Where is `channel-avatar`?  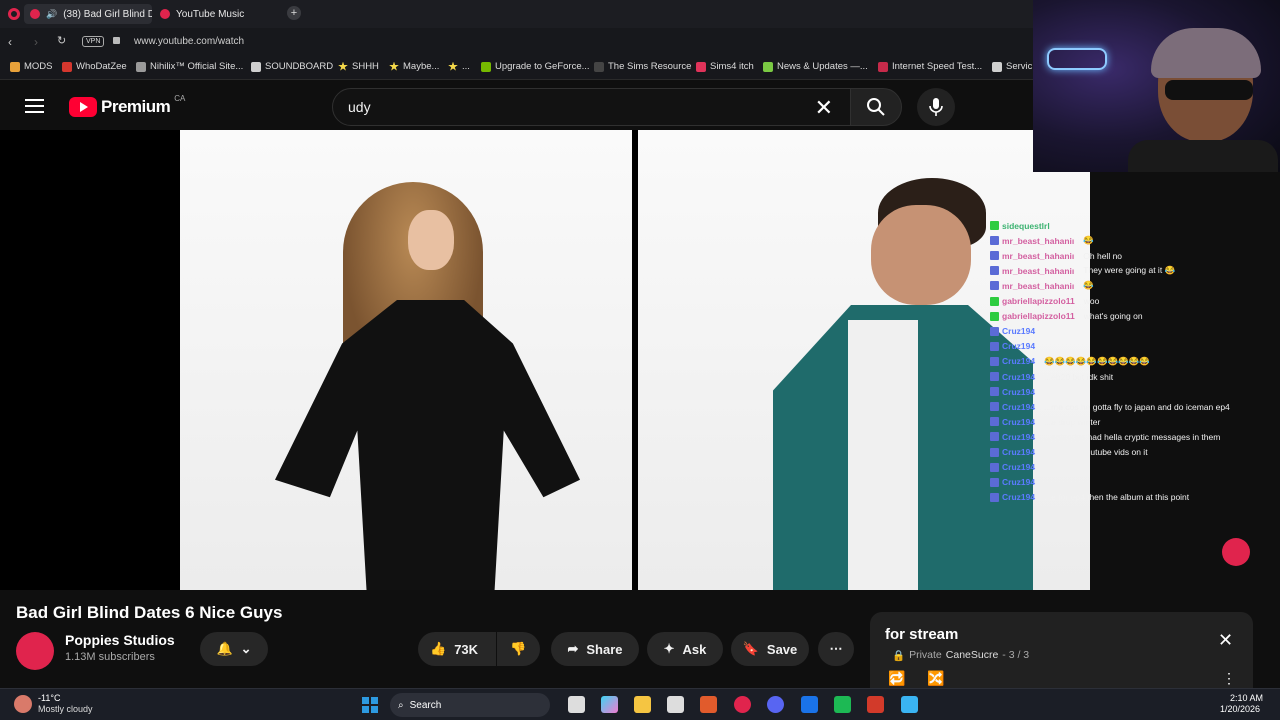
channel-avatar is located at coordinates (35, 651).